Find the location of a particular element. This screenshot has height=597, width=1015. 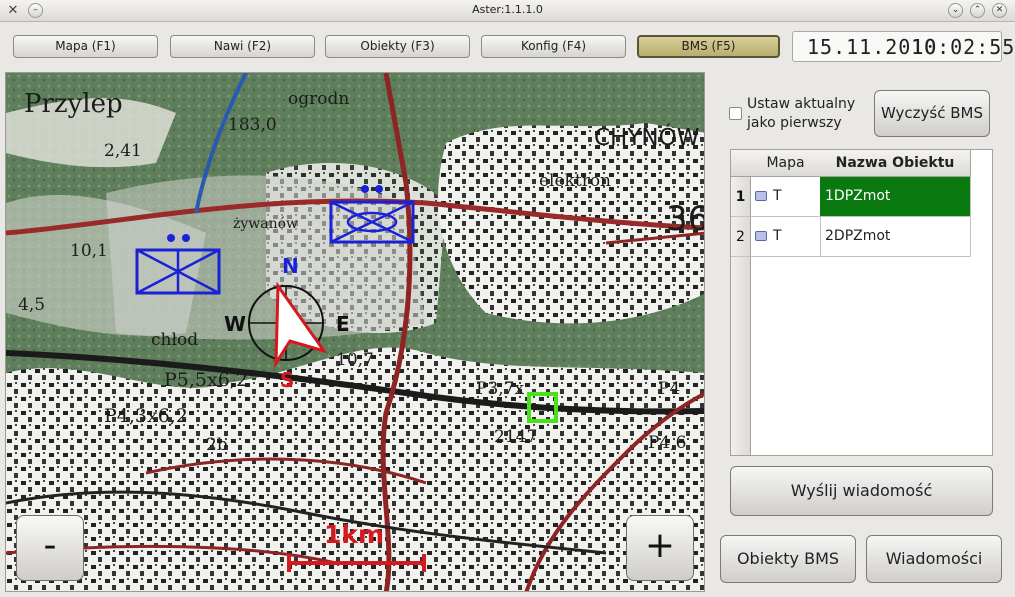

map-label-p43x62: P4,3x6,2 is located at coordinates (146, 416).